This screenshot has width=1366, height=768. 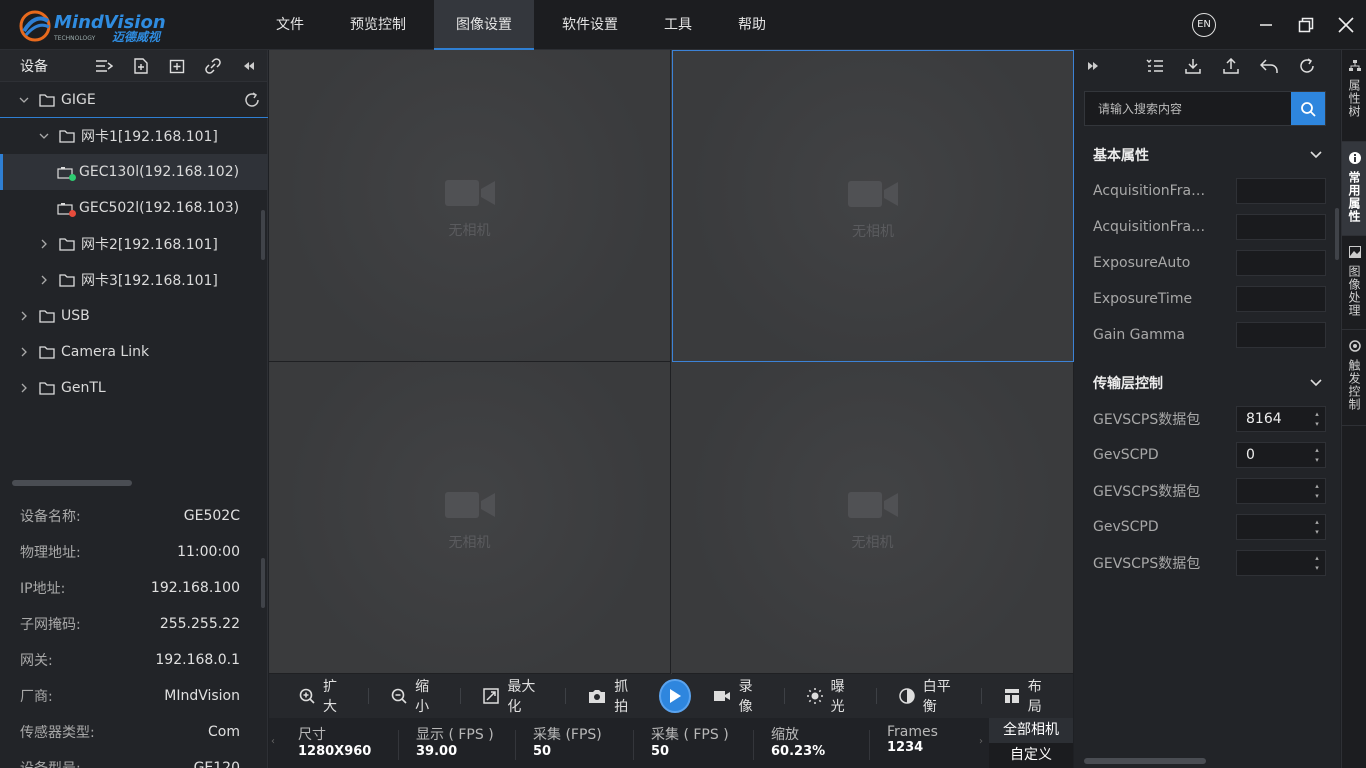 What do you see at coordinates (197, 660) in the screenshot?
I see `info-value: 192.168.0.1` at bounding box center [197, 660].